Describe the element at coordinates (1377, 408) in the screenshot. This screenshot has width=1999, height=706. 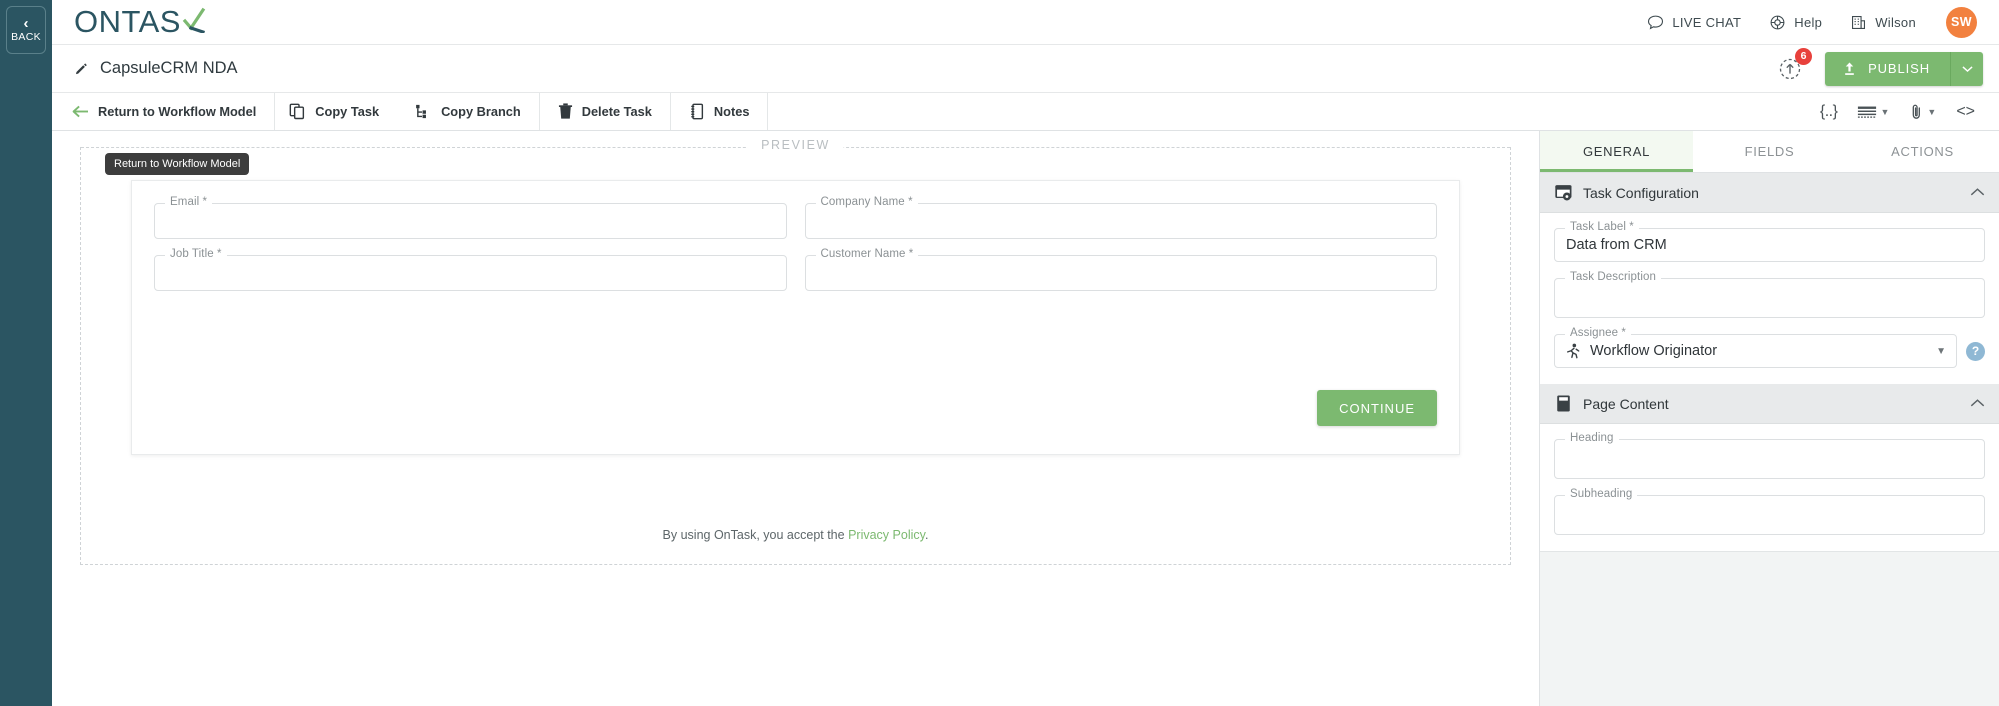
I see `continue-button: CONTINUE` at that location.